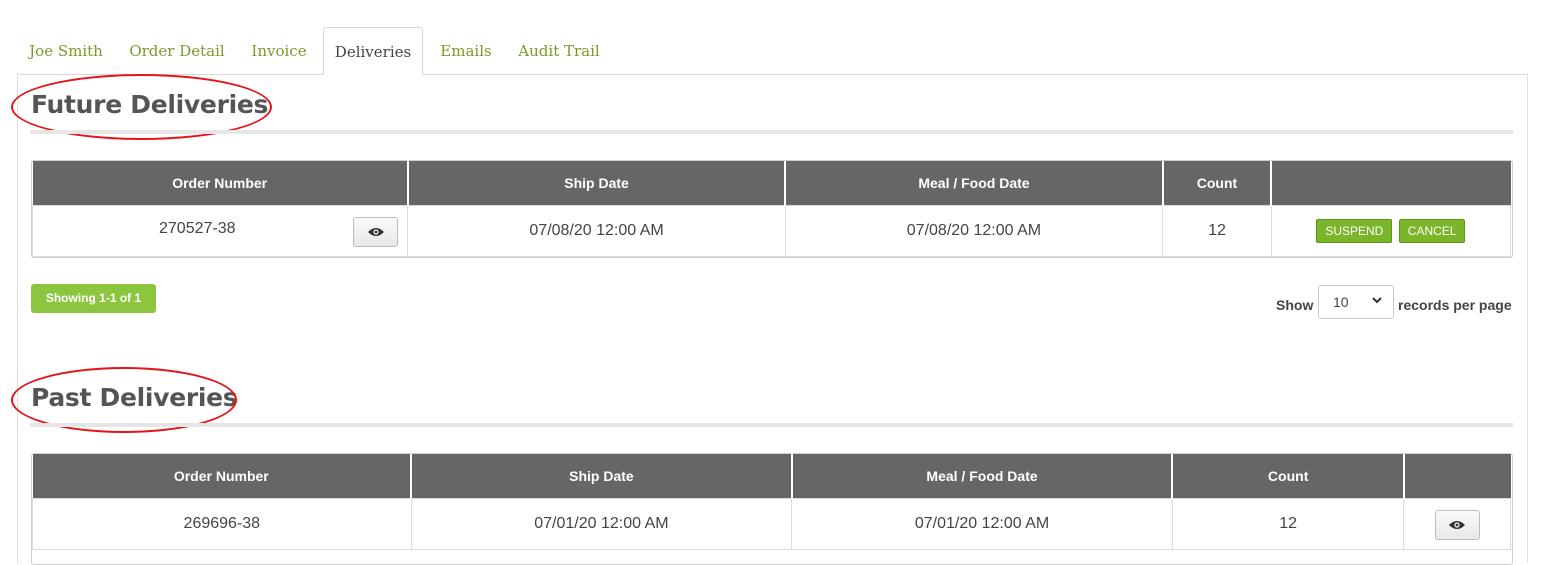 The width and height of the screenshot is (1541, 565). I want to click on suspend-button: SUSPEND, so click(1354, 231).